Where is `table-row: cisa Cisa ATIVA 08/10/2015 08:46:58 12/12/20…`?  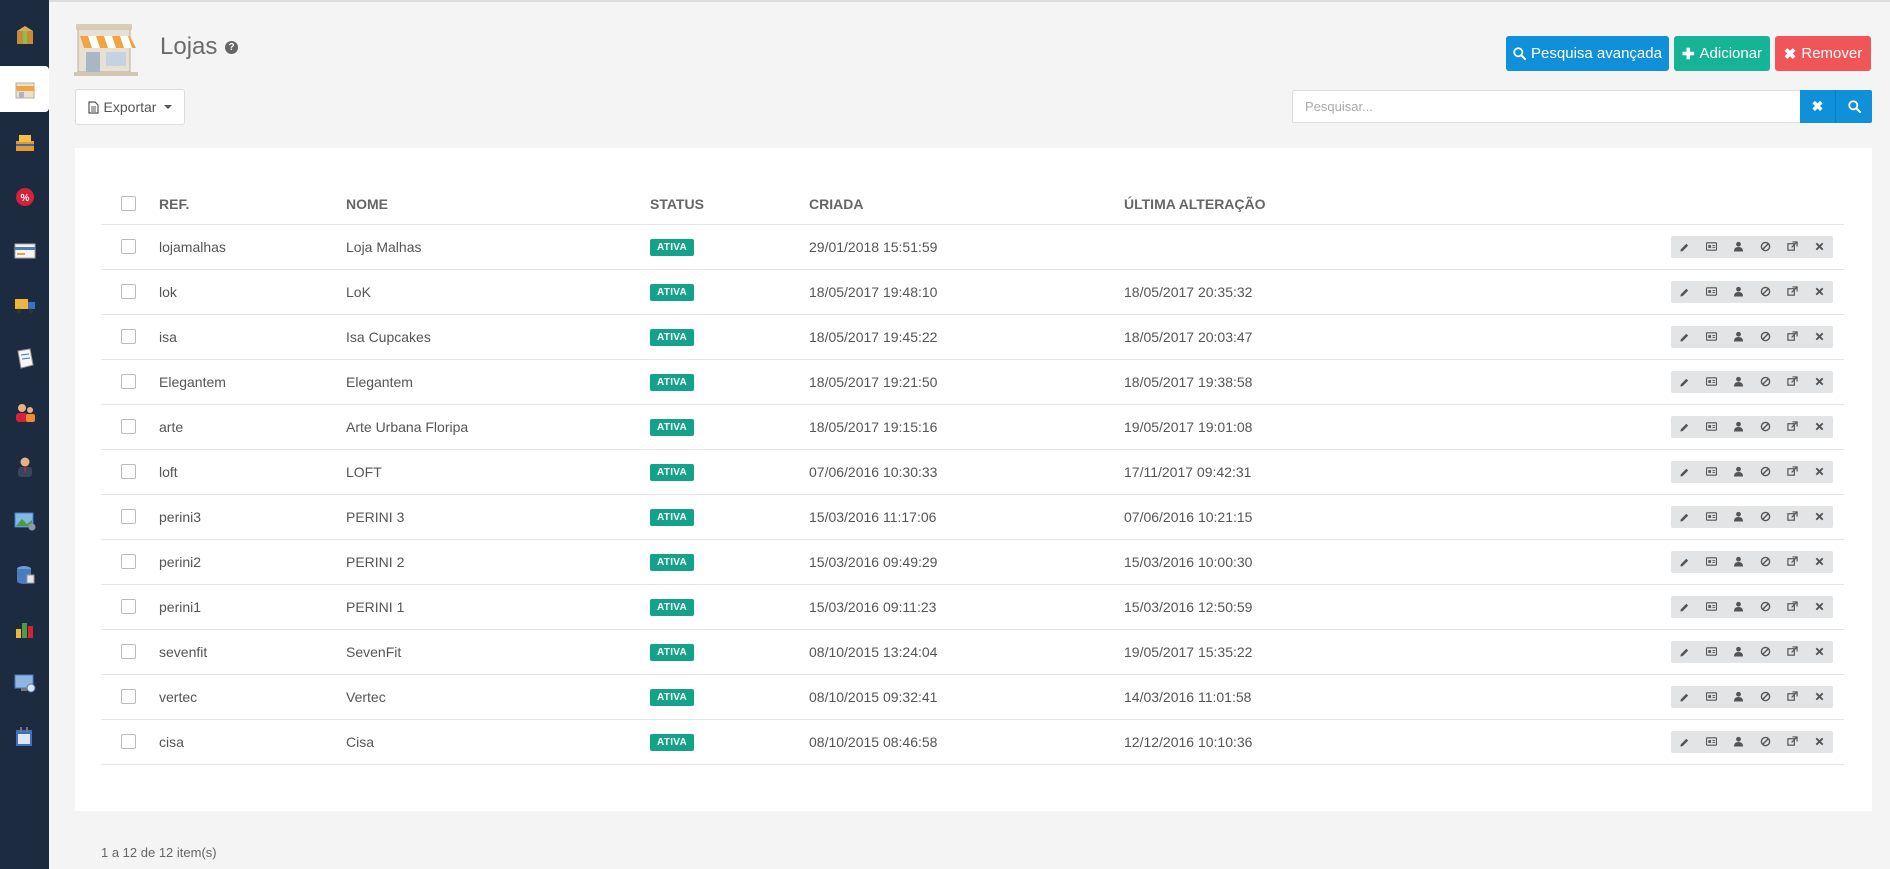
table-row: cisa Cisa ATIVA 08/10/2015 08:46:58 12/12/20… is located at coordinates (972, 742).